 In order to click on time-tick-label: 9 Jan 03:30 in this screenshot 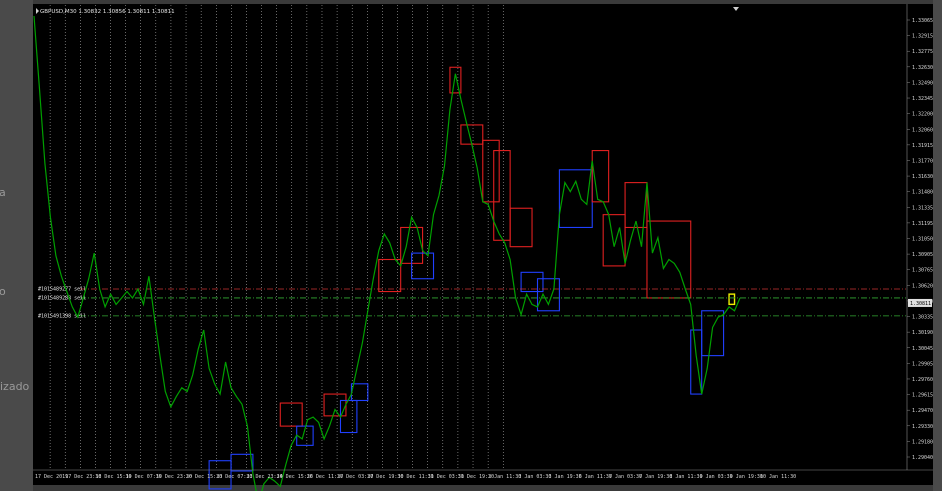, I will do `click(716, 477)`.